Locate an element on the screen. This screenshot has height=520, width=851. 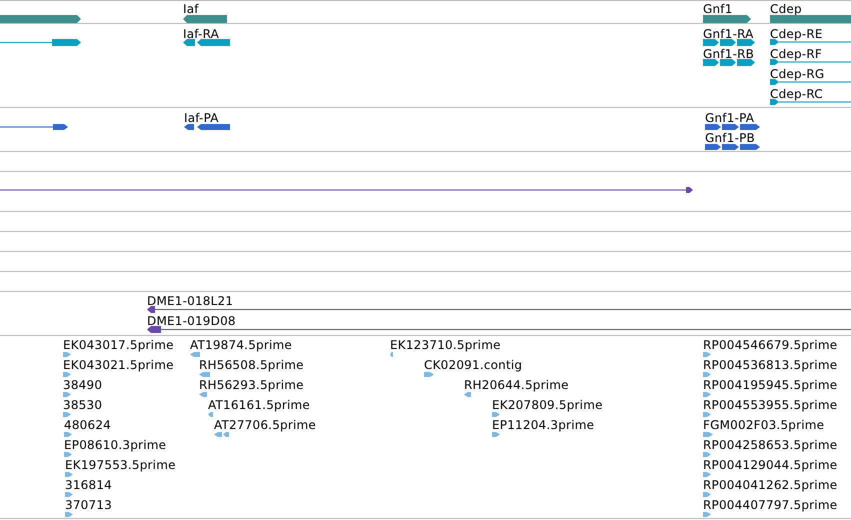
feature-label: RH56508.5prime is located at coordinates (251, 365).